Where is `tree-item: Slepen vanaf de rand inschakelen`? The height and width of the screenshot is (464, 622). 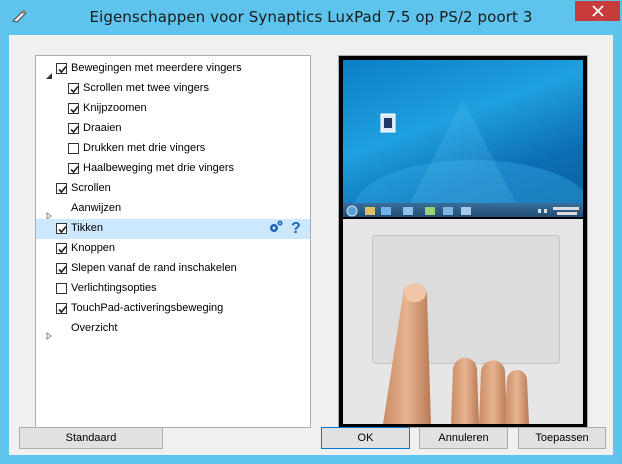
tree-item: Slepen vanaf de rand inschakelen is located at coordinates (173, 269).